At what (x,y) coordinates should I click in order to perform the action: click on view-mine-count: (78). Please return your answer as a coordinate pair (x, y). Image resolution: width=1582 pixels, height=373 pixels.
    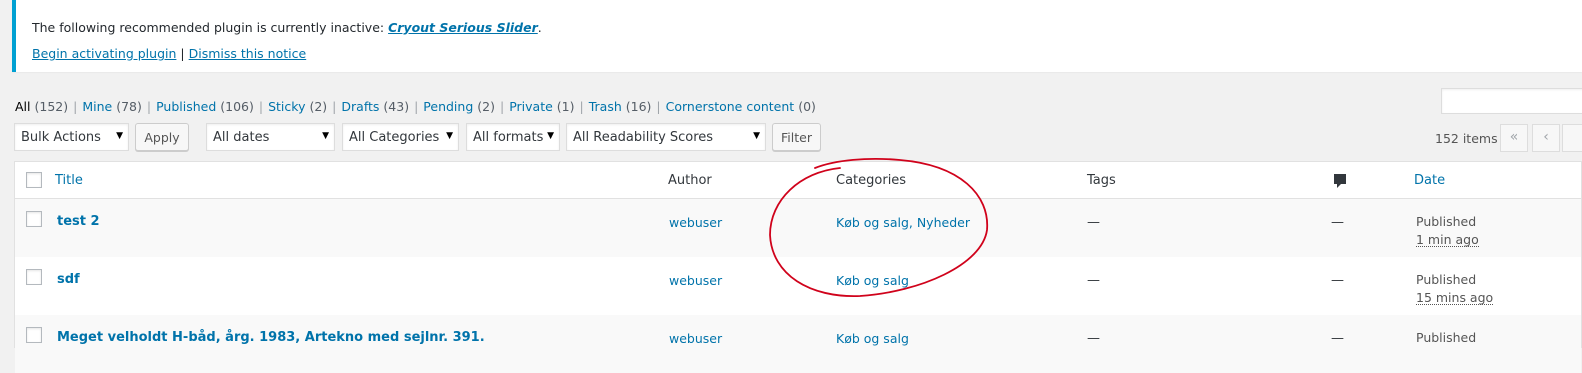
    Looking at the image, I should click on (129, 106).